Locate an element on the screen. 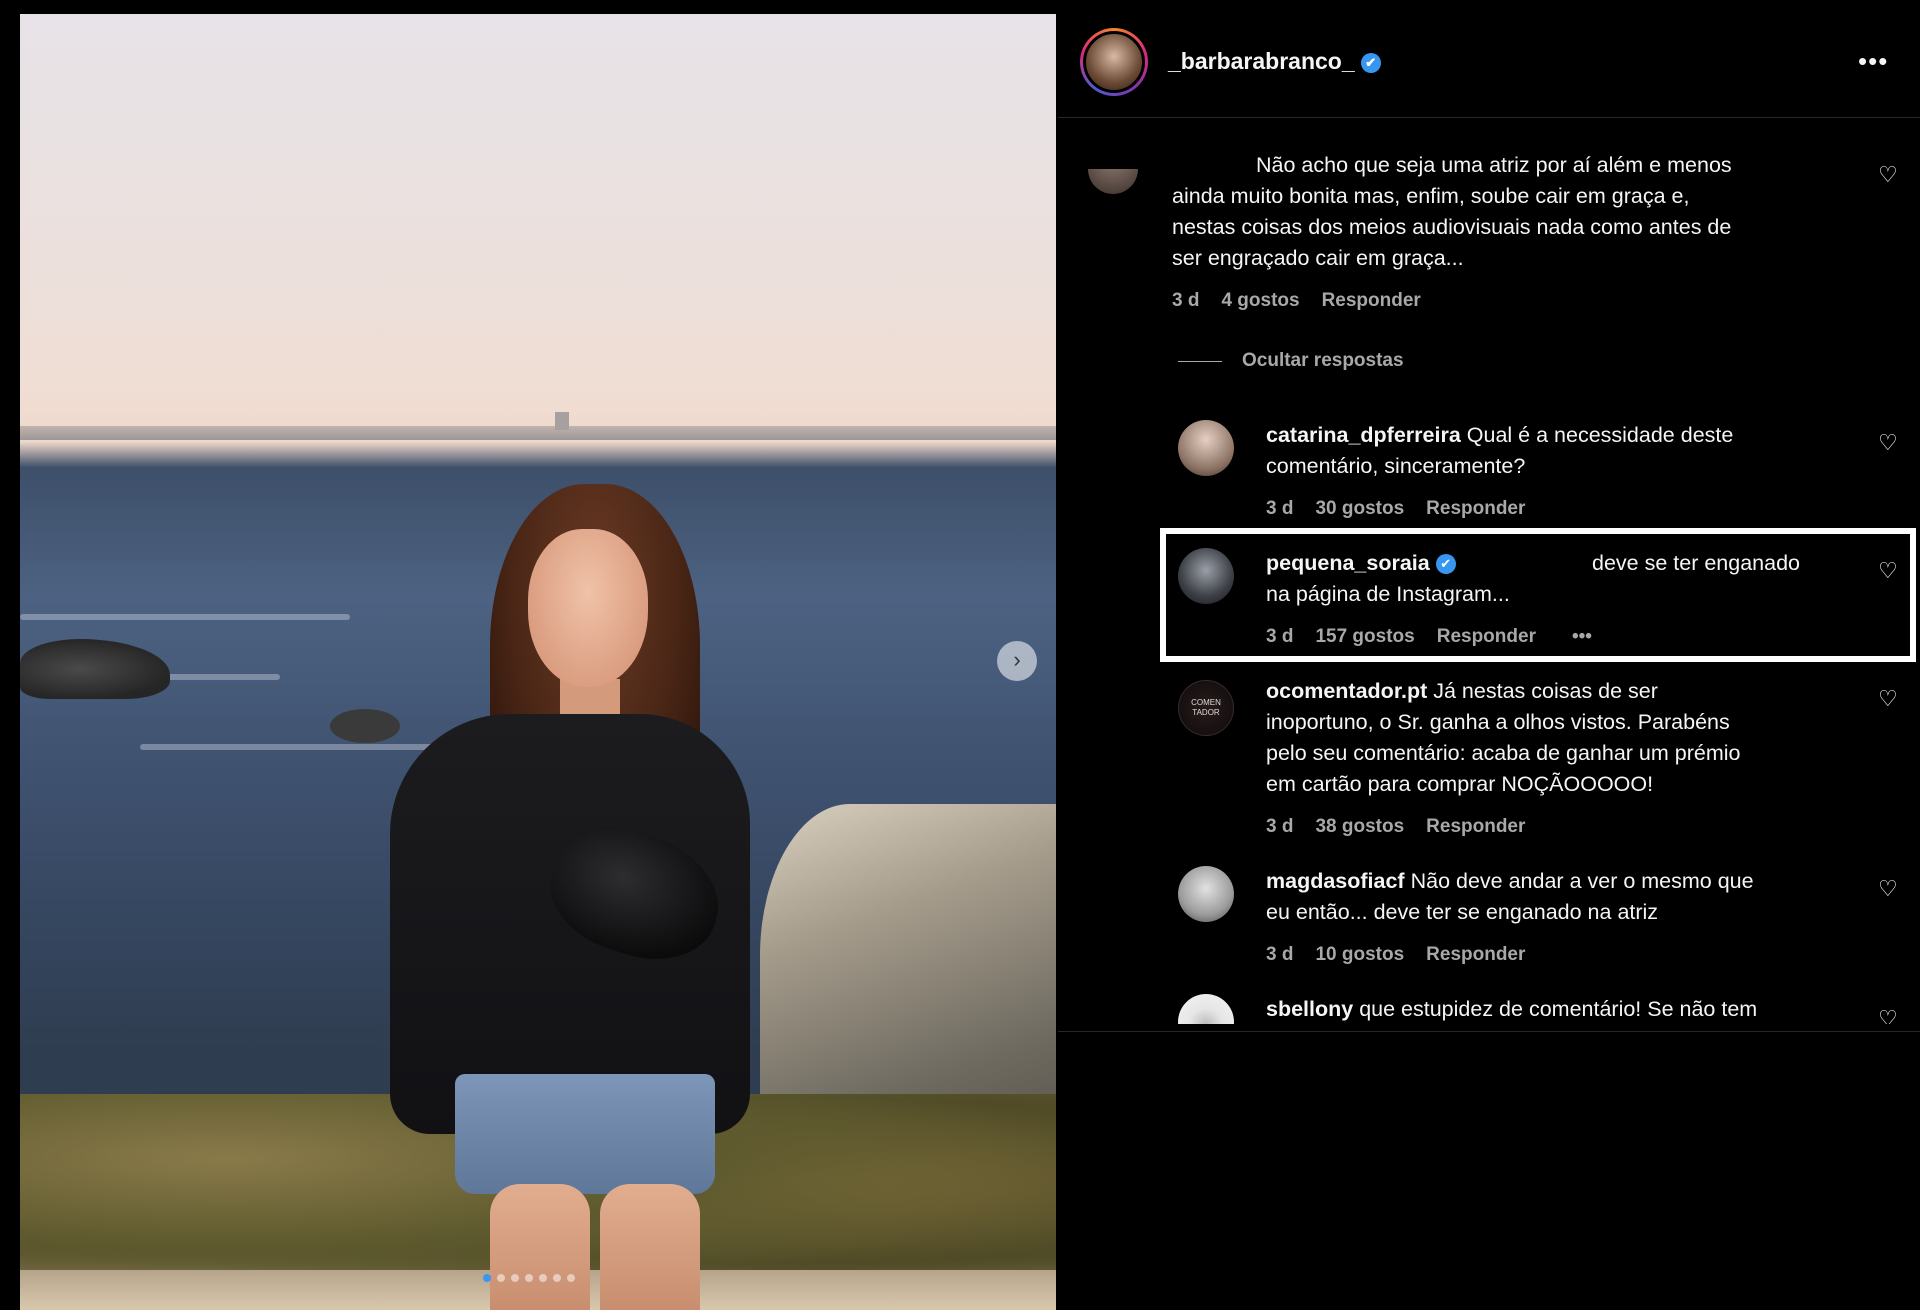 The image size is (1920, 1310). carousel-dots is located at coordinates (529, 1278).